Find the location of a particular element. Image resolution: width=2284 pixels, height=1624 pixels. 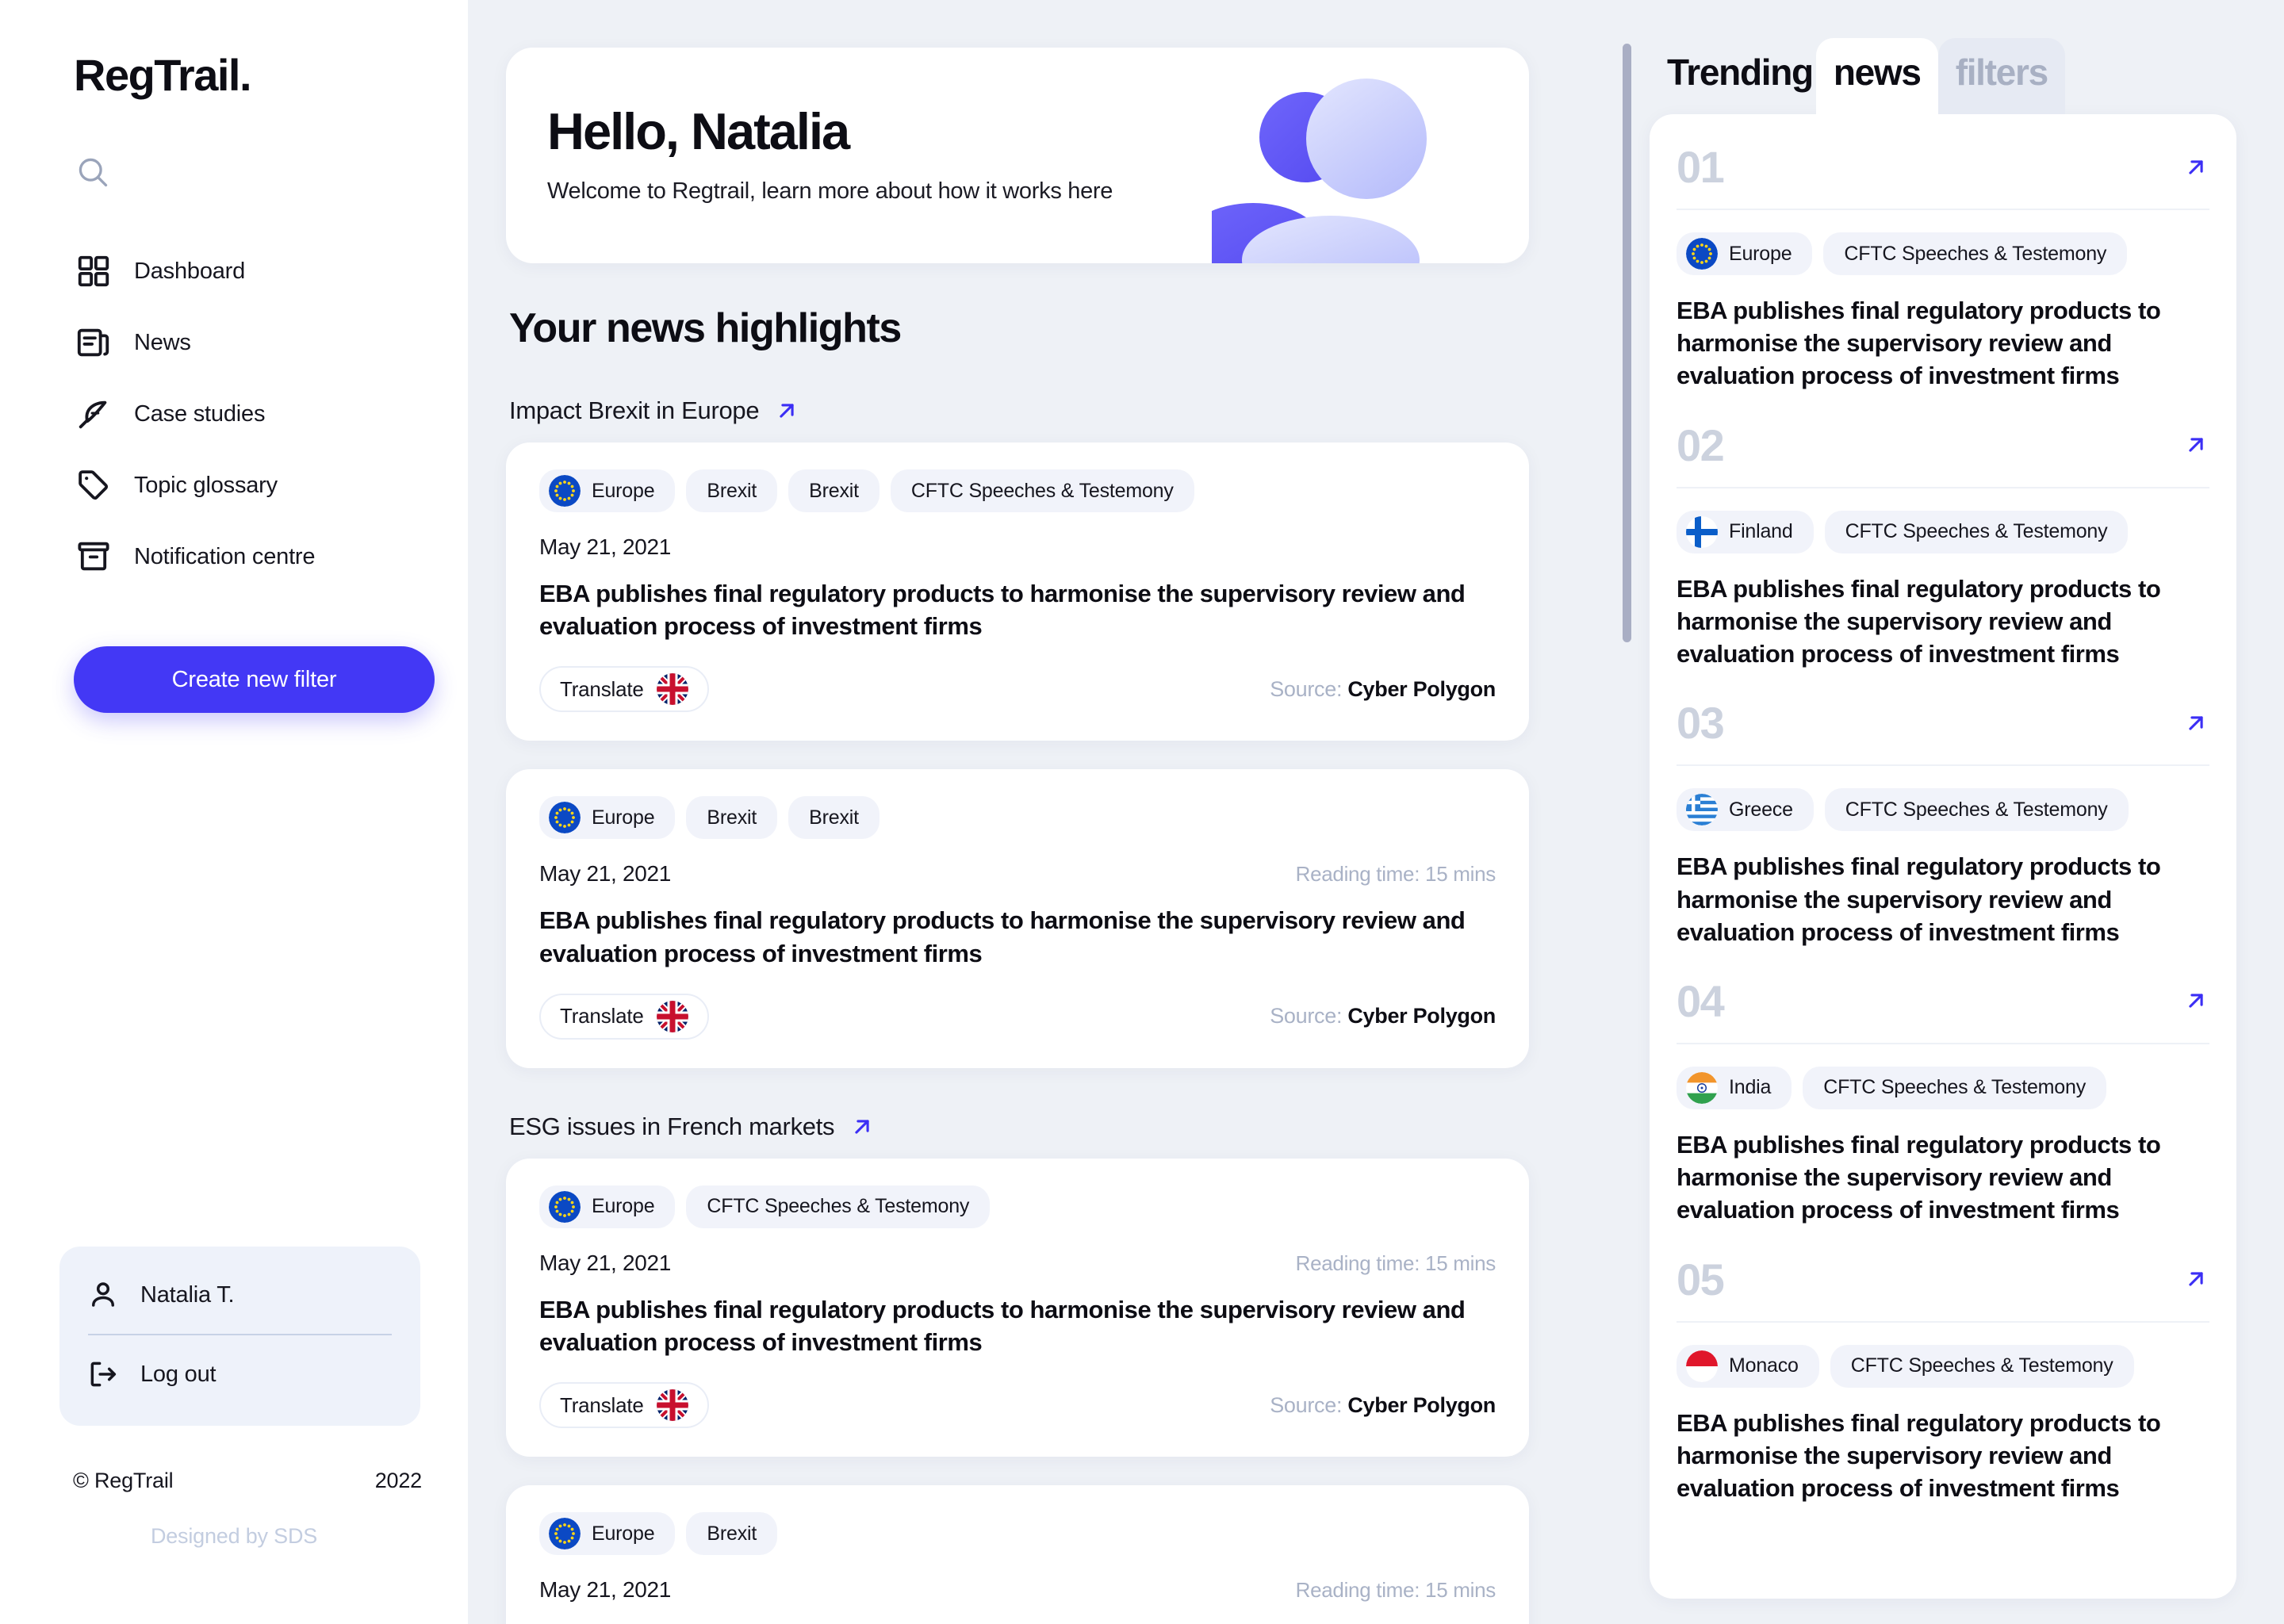

news-tag-row: Europe Brexit Brexit is located at coordinates (1017, 818).